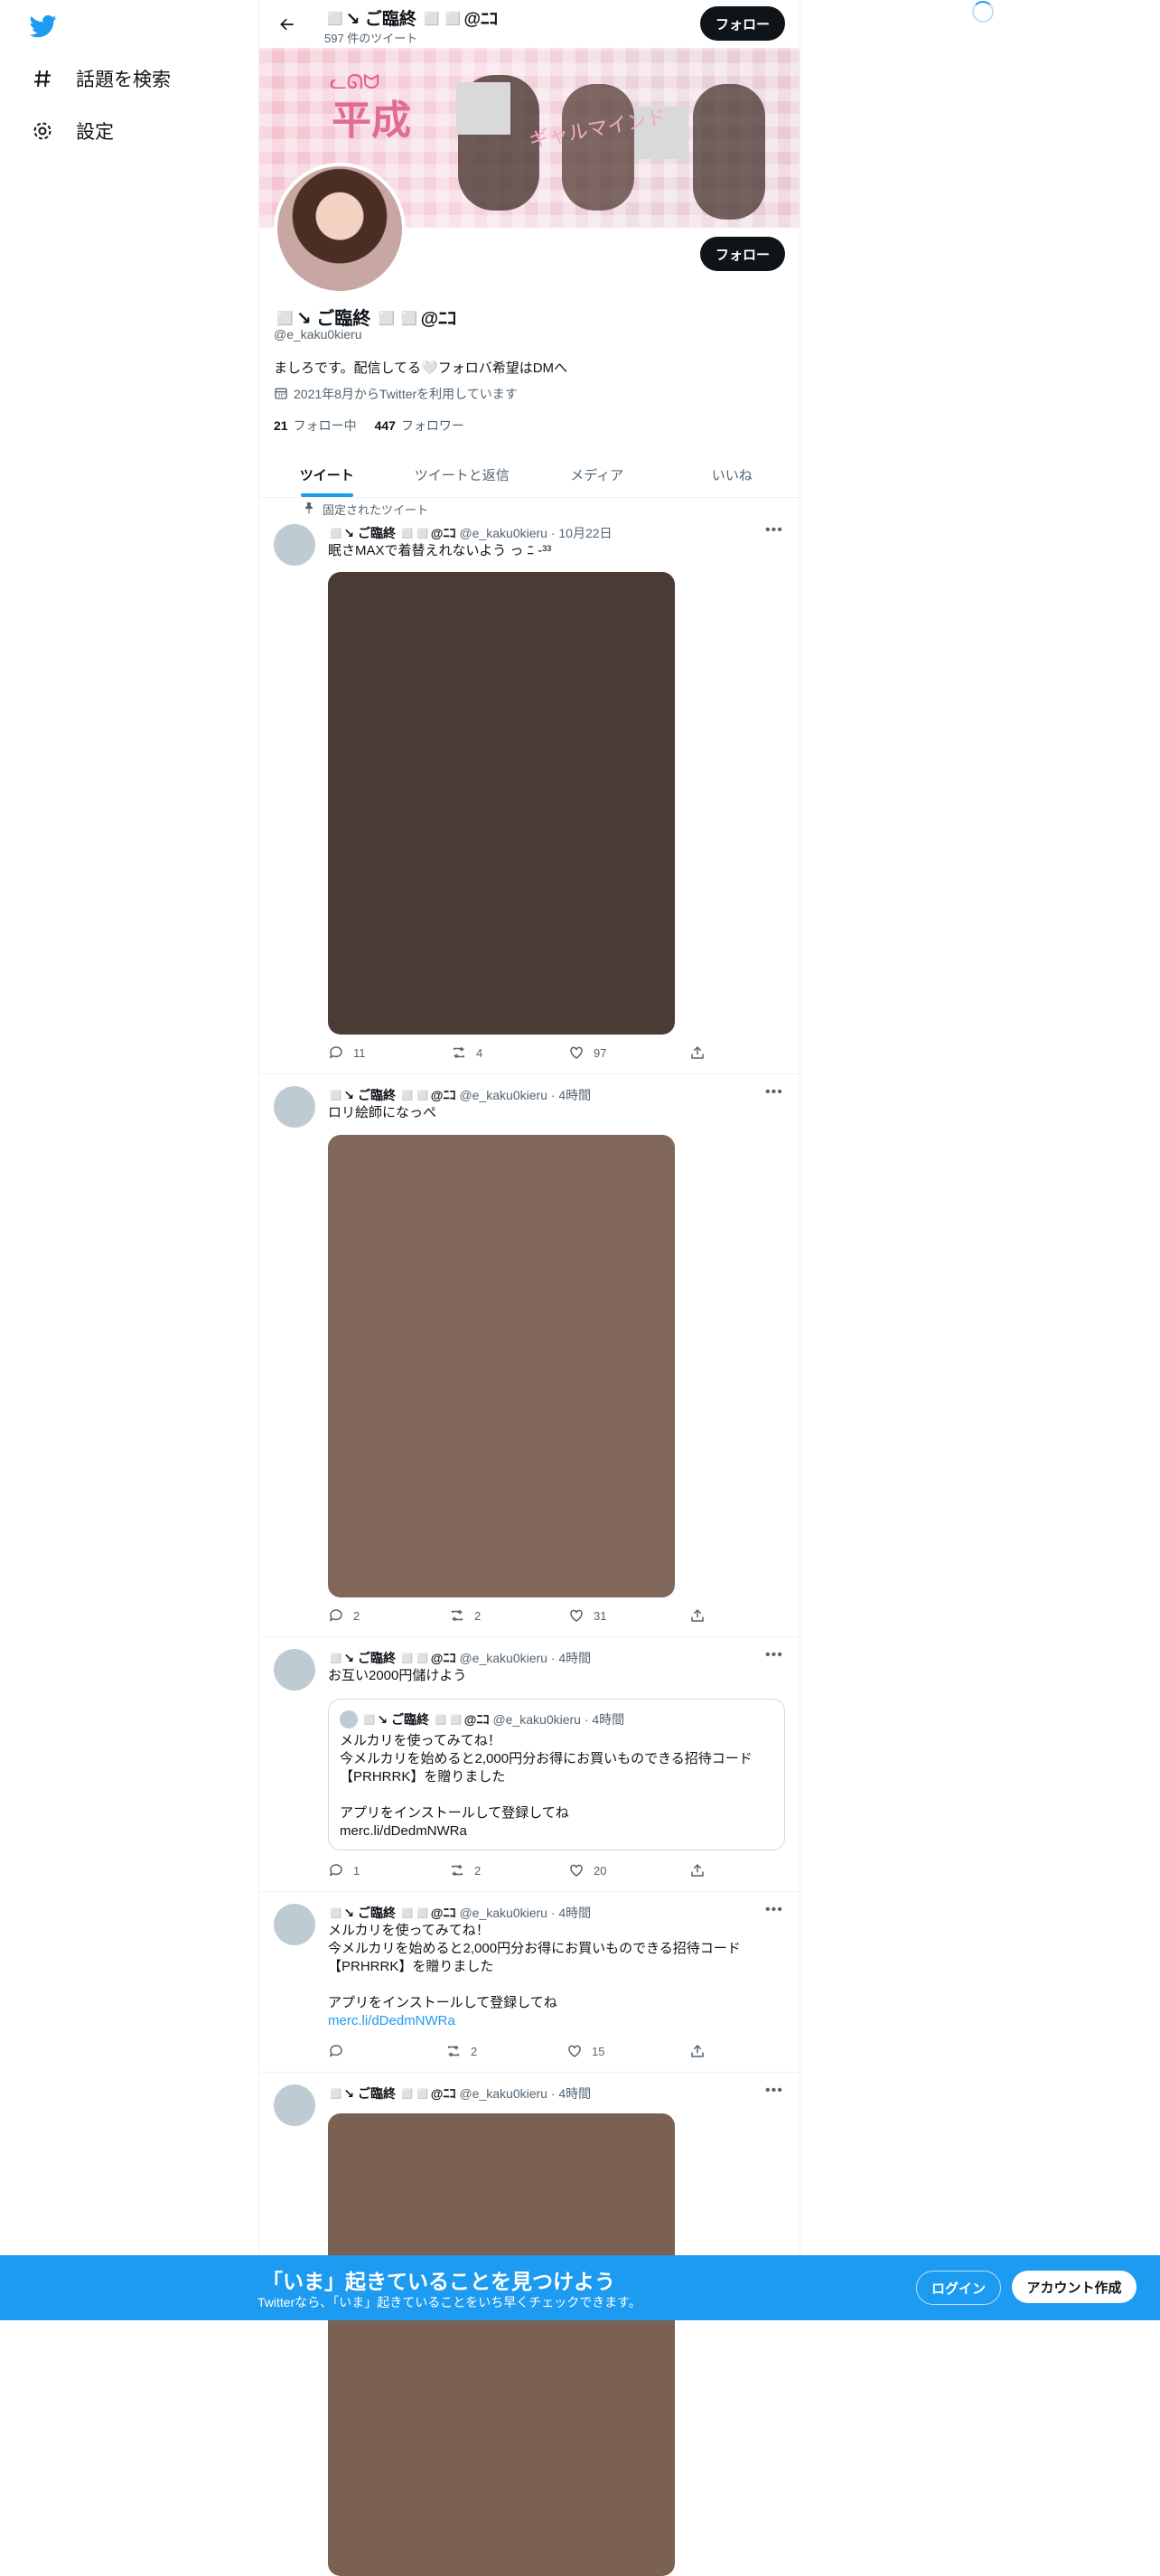  I want to click on reply-count: 1, so click(356, 1870).